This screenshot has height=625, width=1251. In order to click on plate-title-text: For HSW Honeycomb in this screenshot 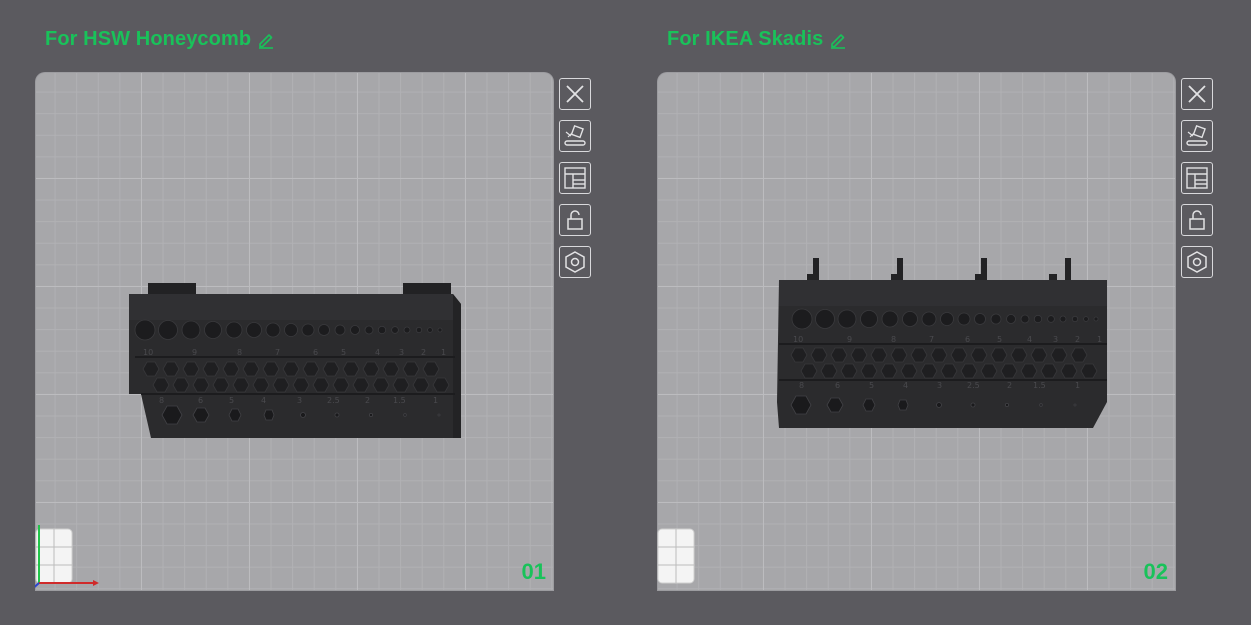, I will do `click(148, 39)`.